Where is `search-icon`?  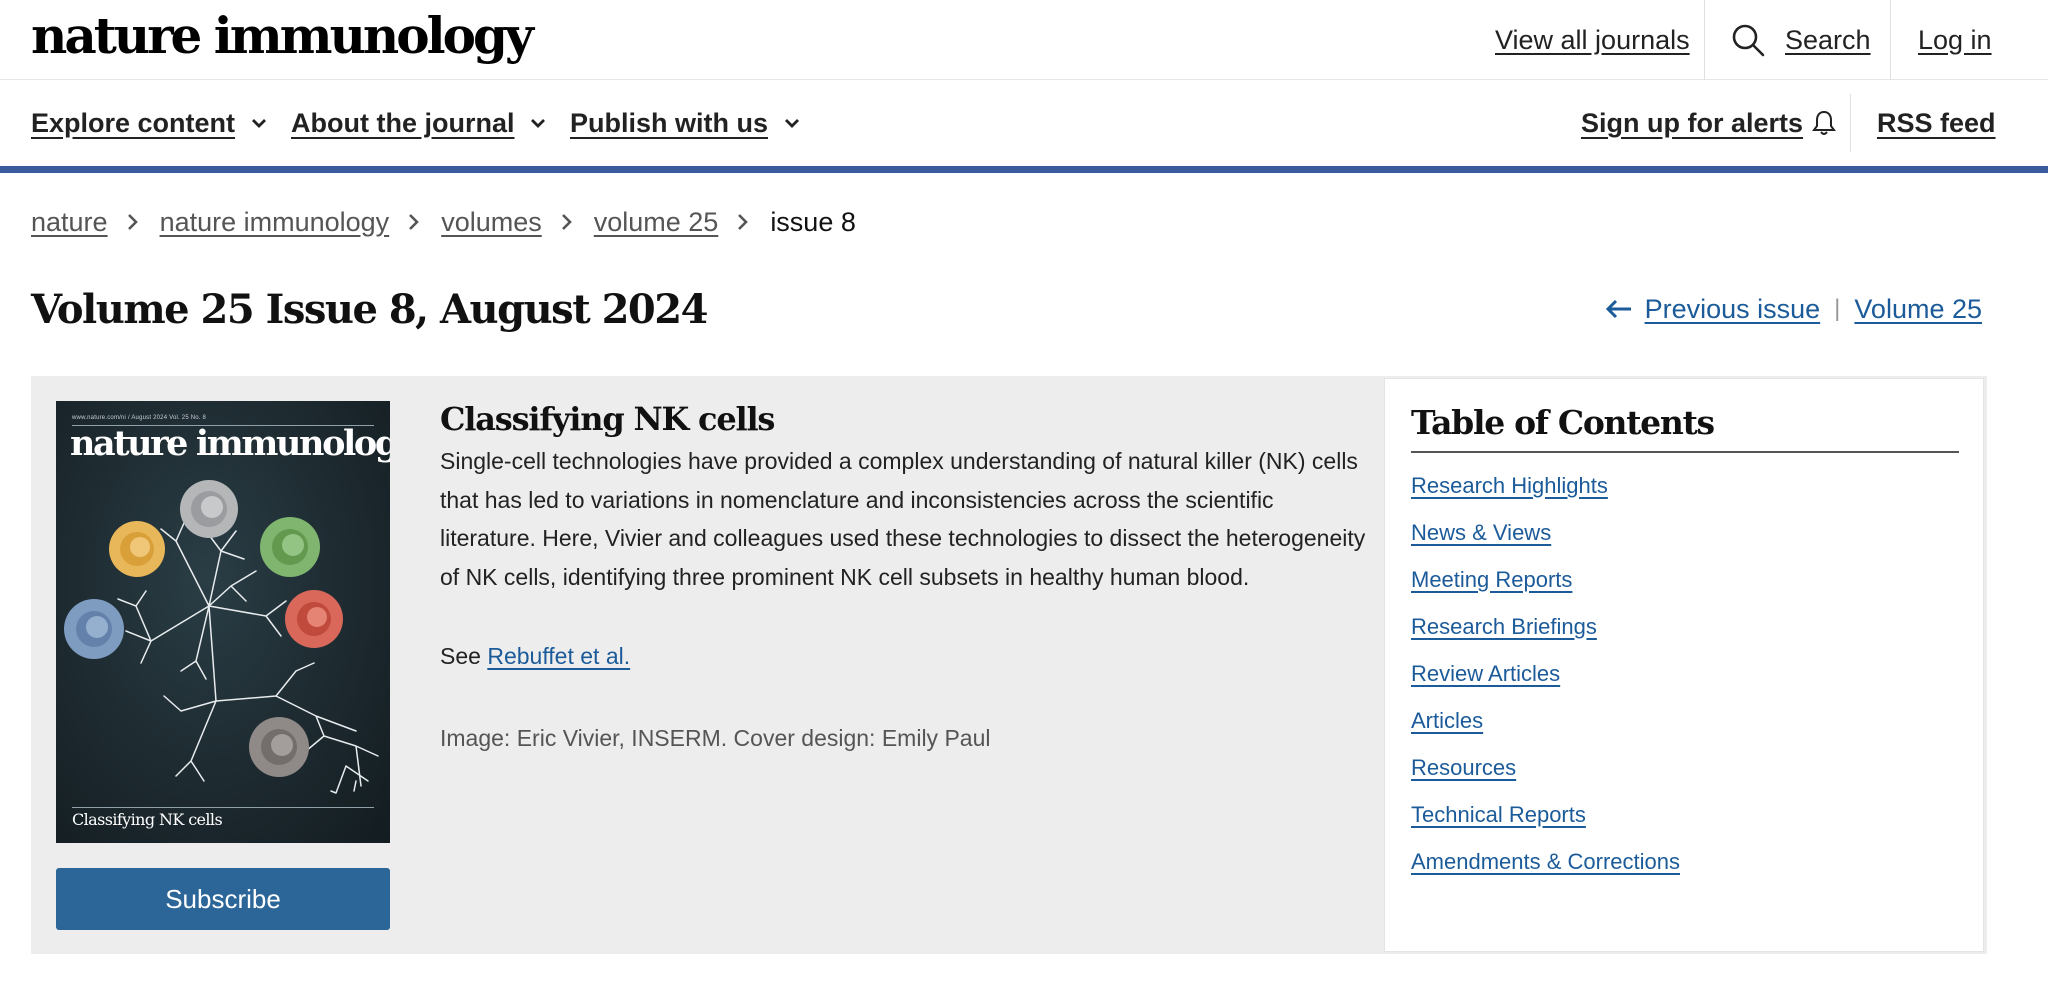
search-icon is located at coordinates (1748, 40).